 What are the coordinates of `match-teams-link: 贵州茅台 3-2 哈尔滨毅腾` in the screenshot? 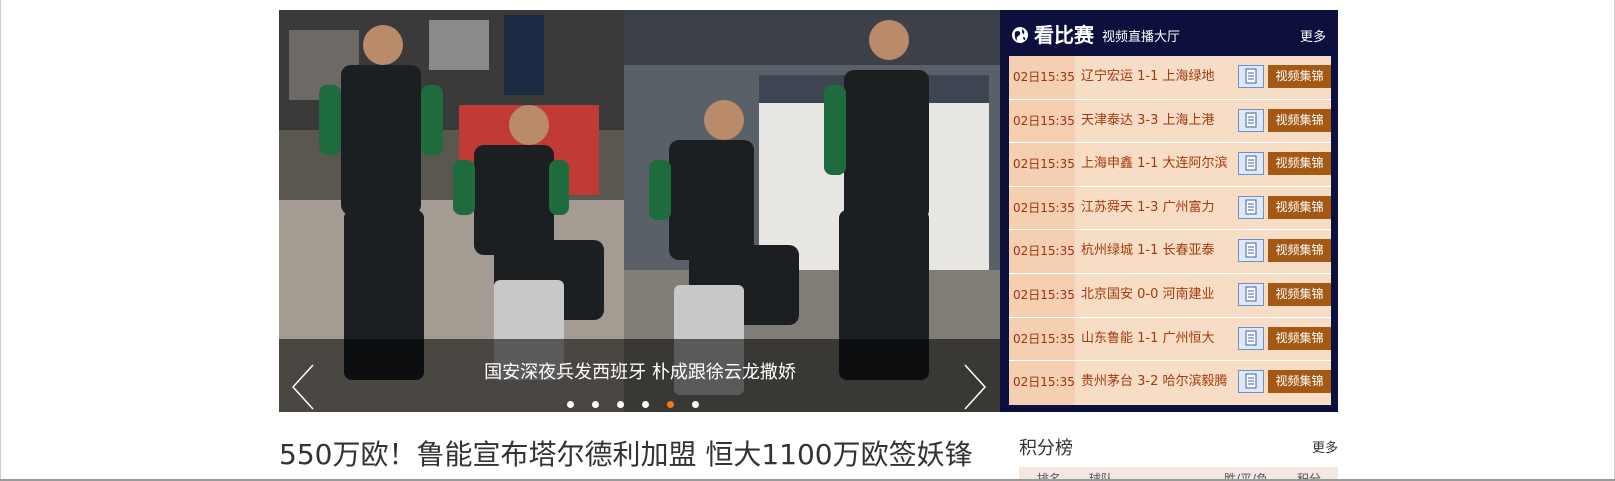 It's located at (1154, 382).